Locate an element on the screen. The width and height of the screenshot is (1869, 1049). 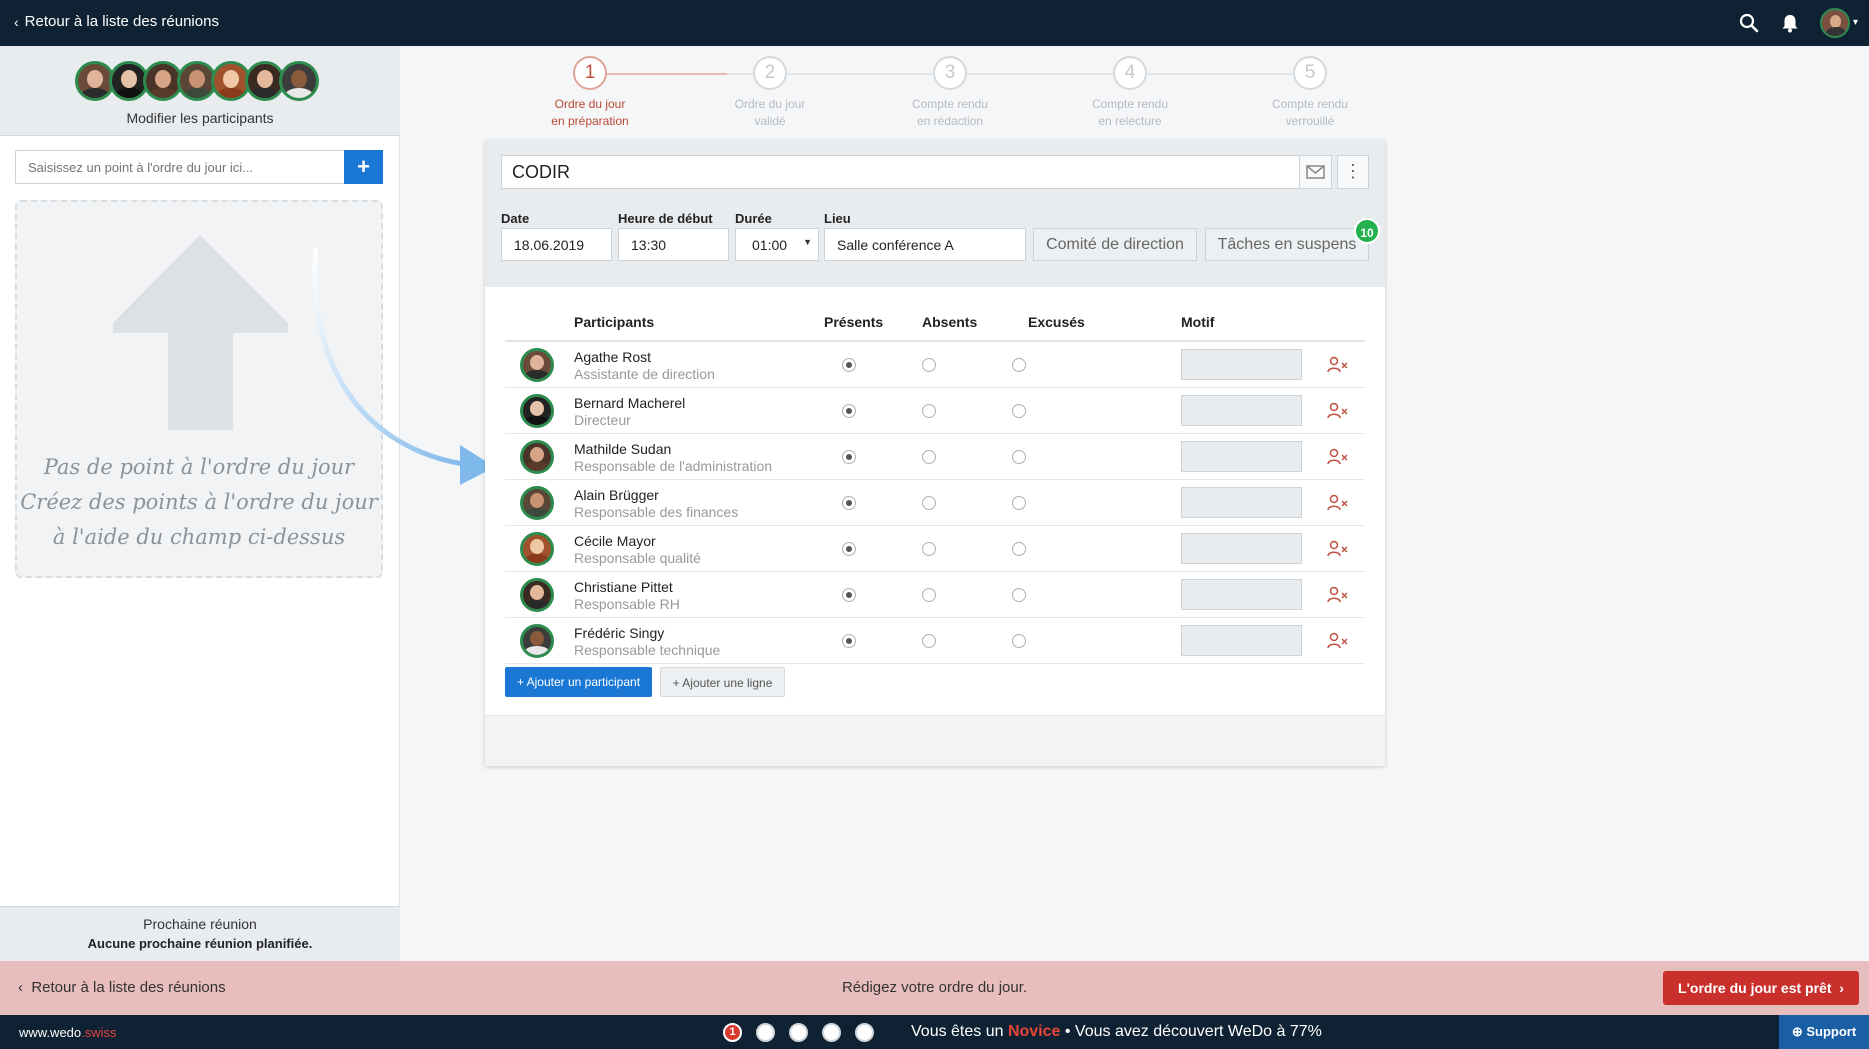
back-to-meetings-link: ‹ Retour à la liste des réunions is located at coordinates (116, 21).